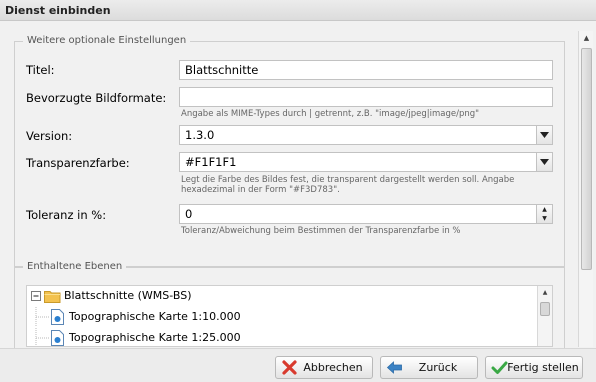 The height and width of the screenshot is (382, 596). What do you see at coordinates (211, 162) in the screenshot?
I see `transparency-value: #F1F1F1` at bounding box center [211, 162].